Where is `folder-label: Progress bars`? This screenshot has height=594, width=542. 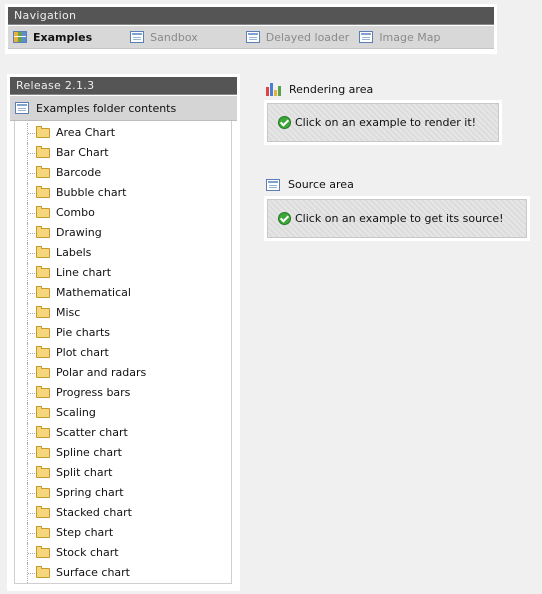 folder-label: Progress bars is located at coordinates (93, 392).